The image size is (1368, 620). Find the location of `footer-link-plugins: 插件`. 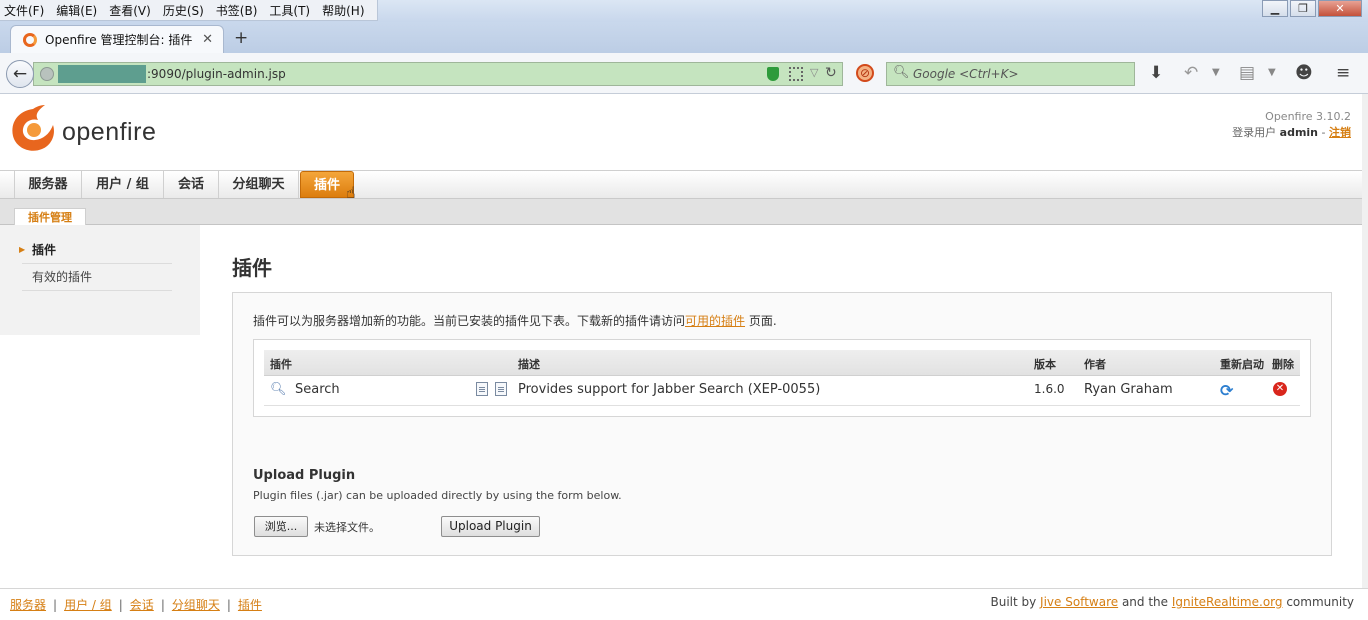

footer-link-plugins: 插件 is located at coordinates (250, 605).